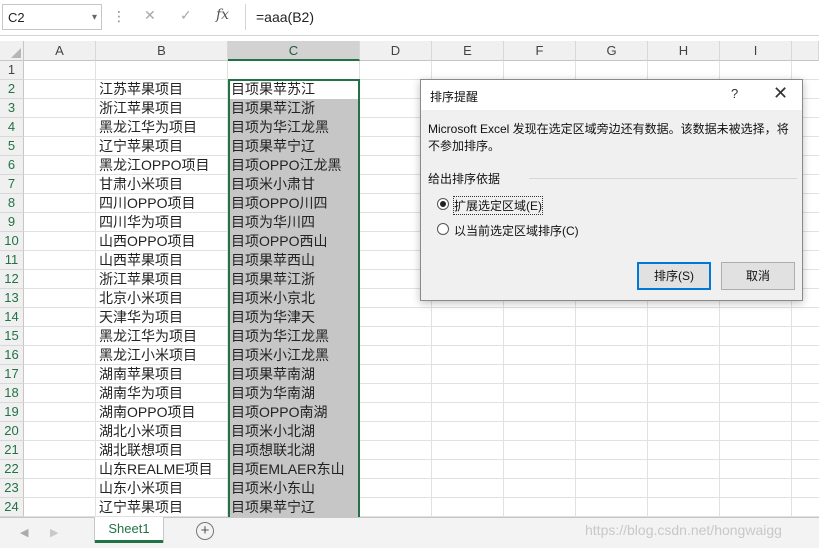 This screenshot has width=819, height=548. What do you see at coordinates (294, 507) in the screenshot?
I see `cell-c24: 目项果苹宁辽` at bounding box center [294, 507].